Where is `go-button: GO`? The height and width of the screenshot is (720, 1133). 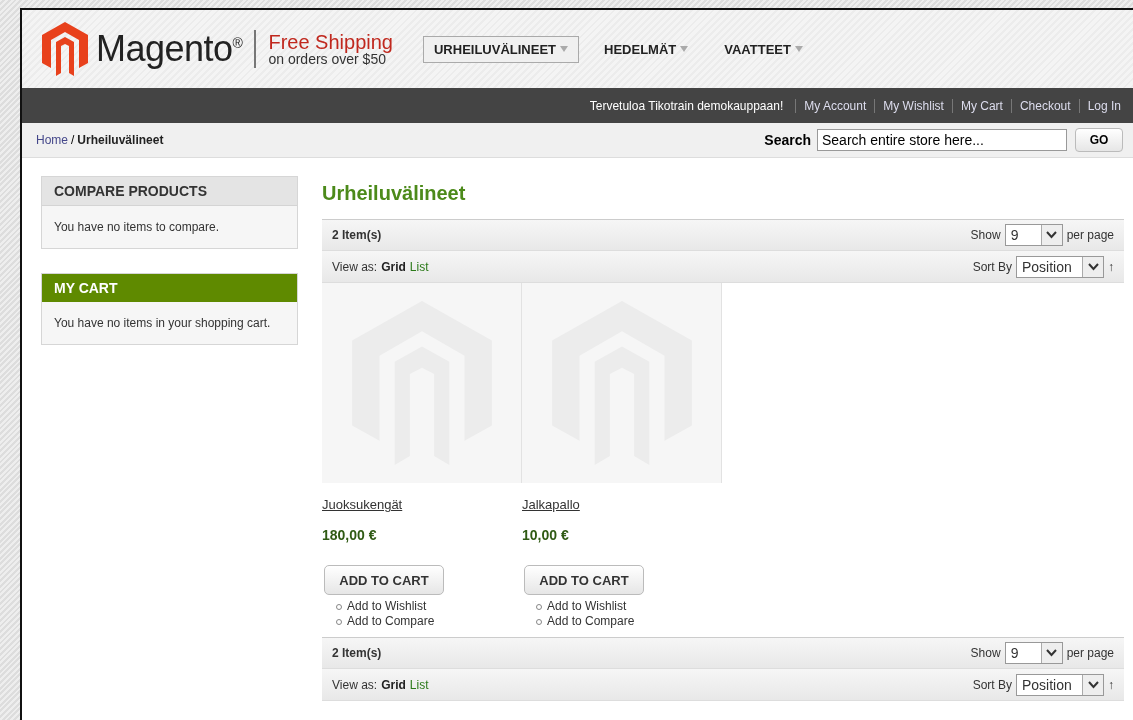
go-button: GO is located at coordinates (1099, 140).